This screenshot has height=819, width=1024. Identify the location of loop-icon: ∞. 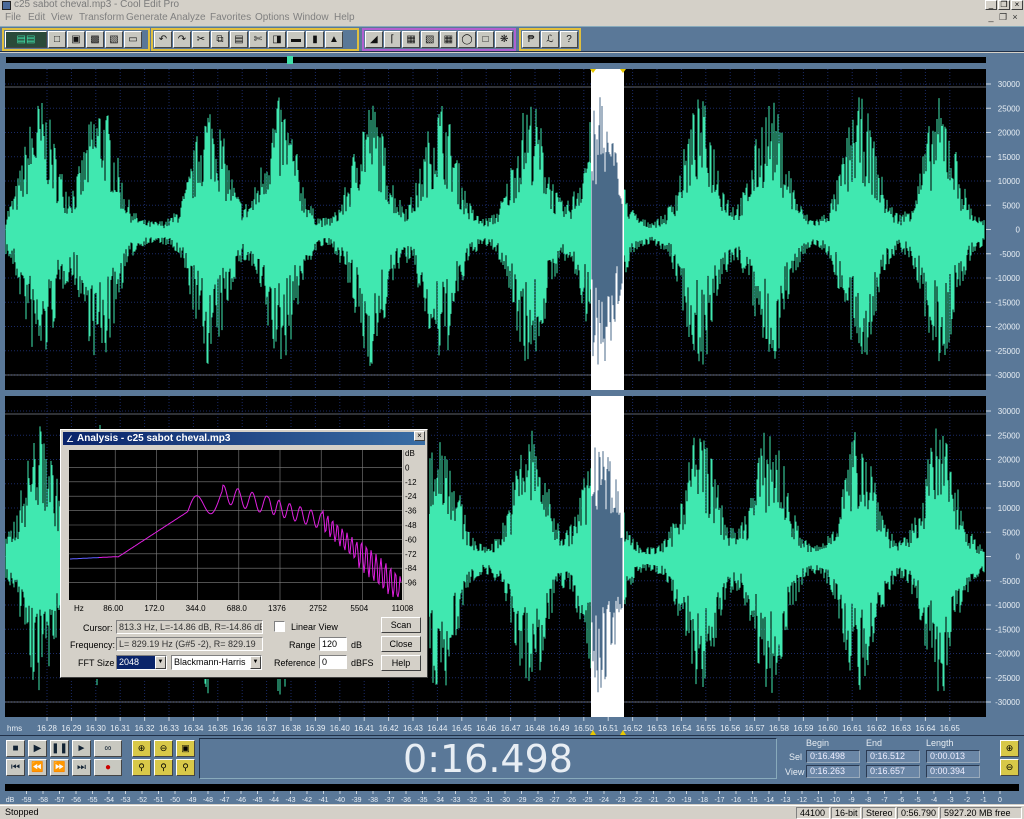
(108, 748).